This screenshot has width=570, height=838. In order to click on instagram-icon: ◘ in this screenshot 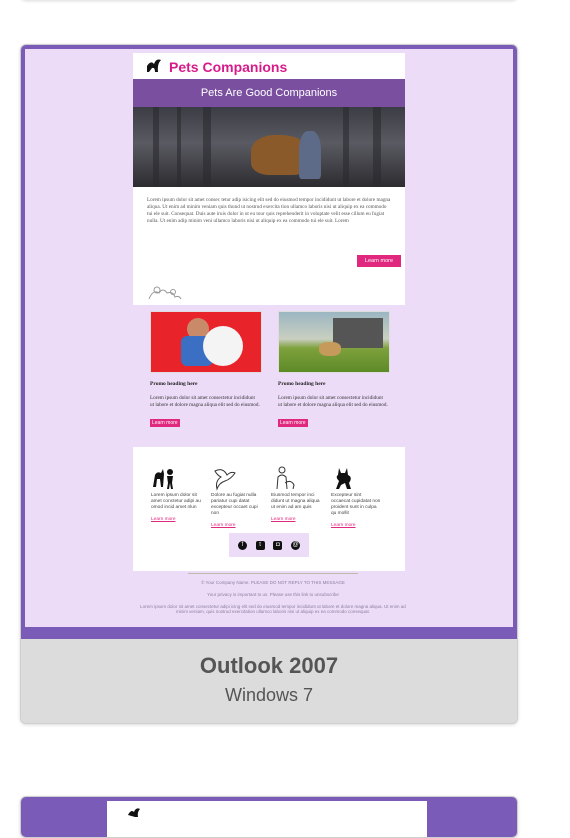, I will do `click(278, 545)`.